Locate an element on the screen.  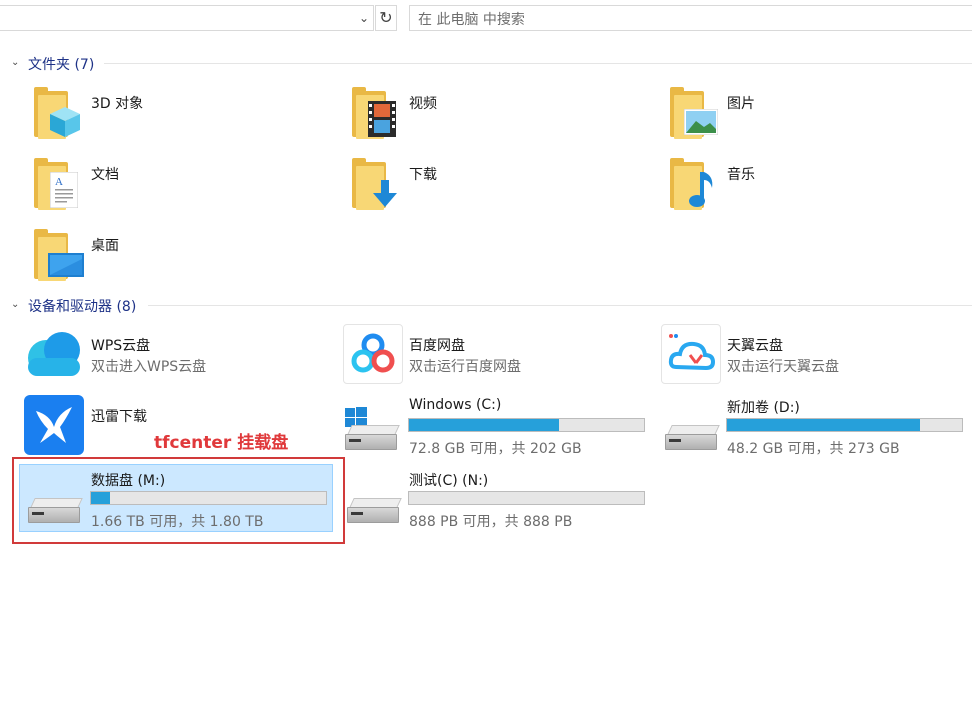
desktop-folder-icon is located at coordinates (60, 256).